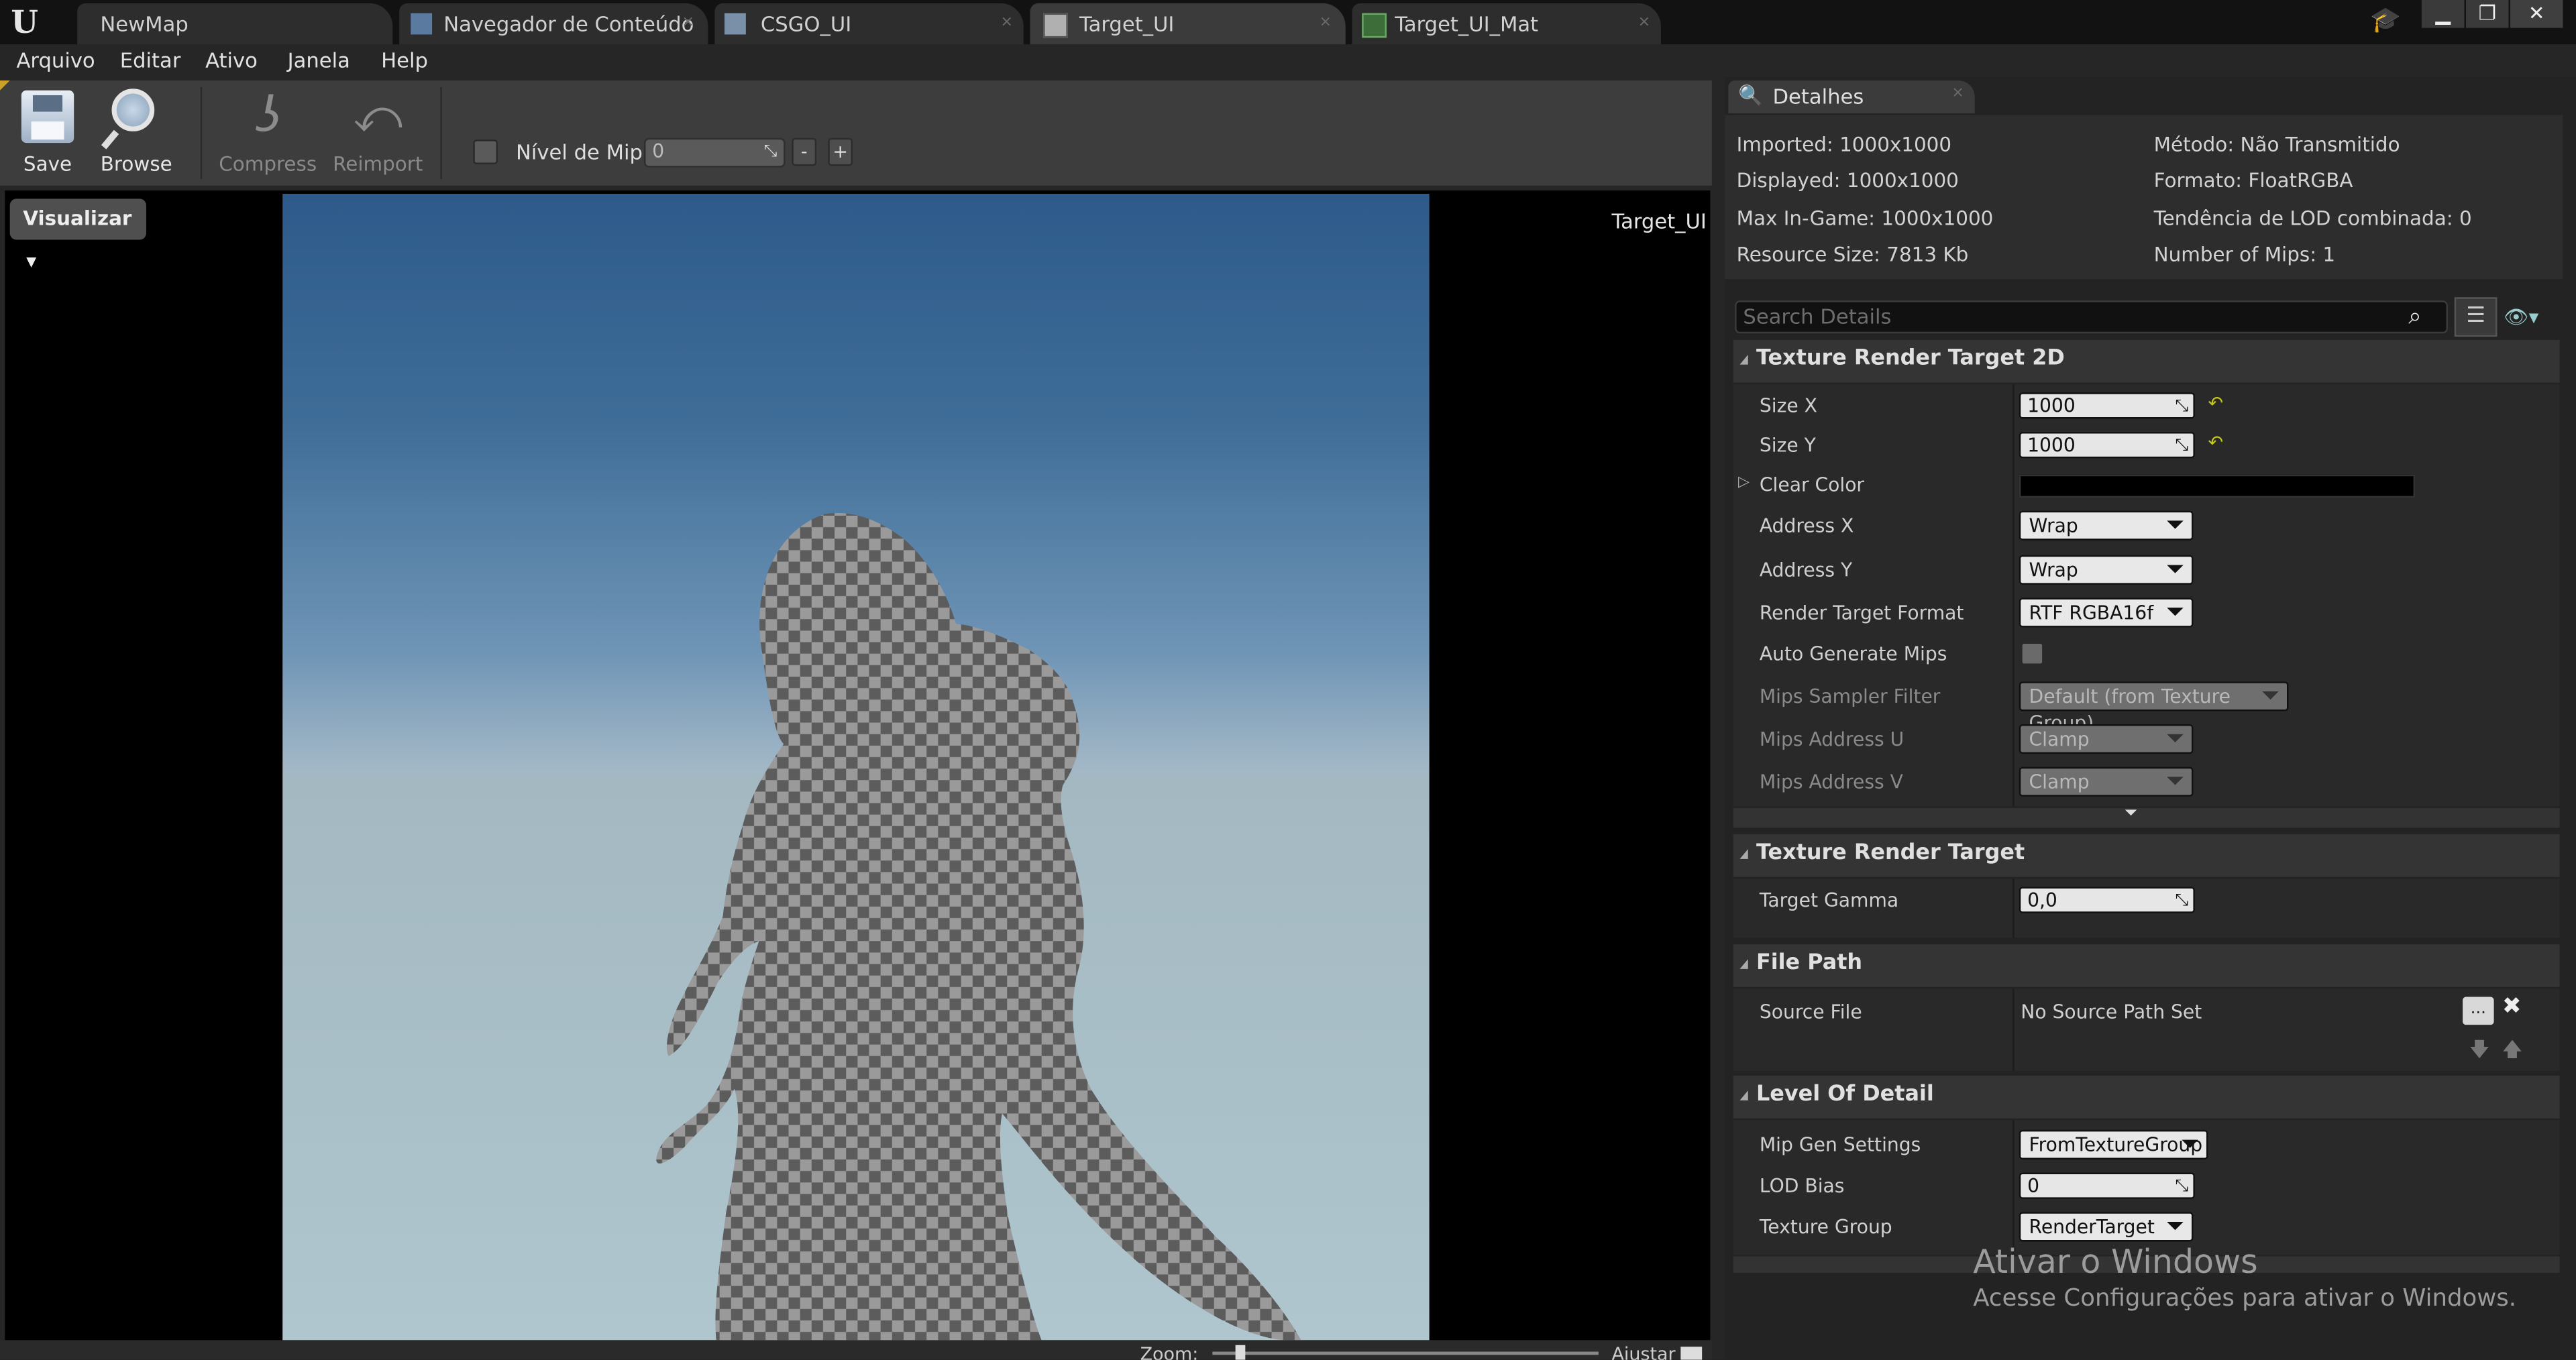 The height and width of the screenshot is (1360, 2576). What do you see at coordinates (2146, 966) in the screenshot?
I see `section-file-path: File Path` at bounding box center [2146, 966].